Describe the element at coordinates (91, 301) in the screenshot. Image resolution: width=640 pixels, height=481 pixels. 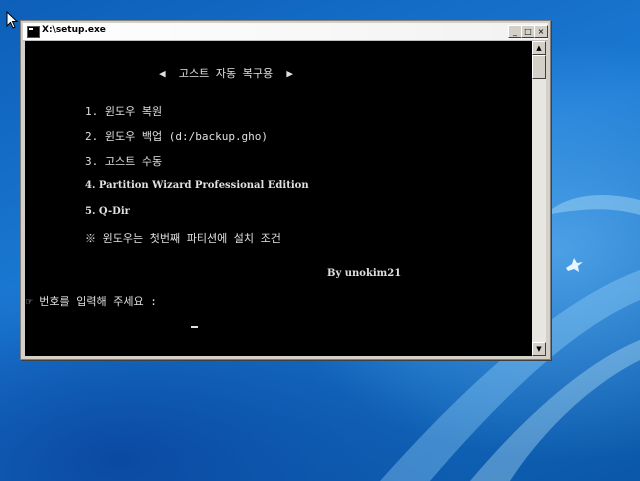
I see `input-prompt: ☞ 번호를 입력해 주세요 :` at that location.